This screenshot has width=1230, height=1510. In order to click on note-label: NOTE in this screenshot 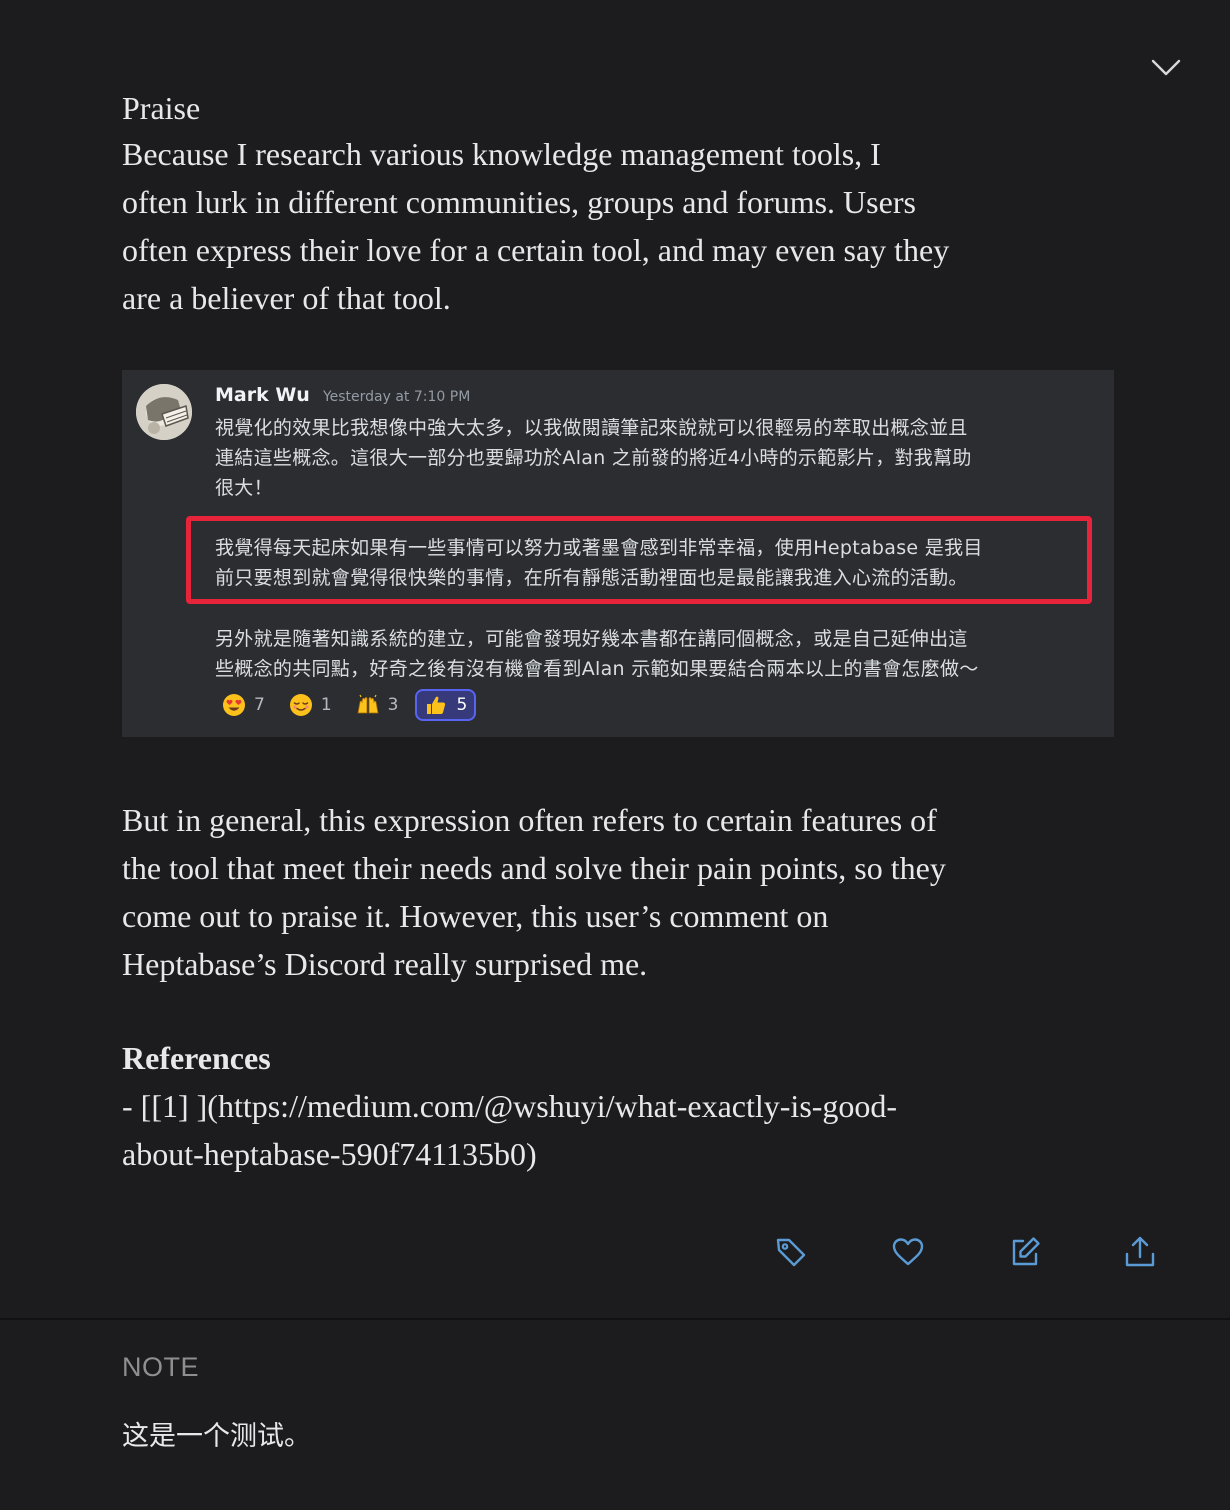, I will do `click(161, 1367)`.